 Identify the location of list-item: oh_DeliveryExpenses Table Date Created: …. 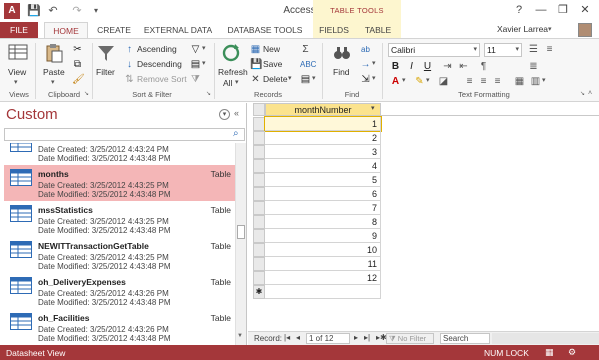
(119, 291).